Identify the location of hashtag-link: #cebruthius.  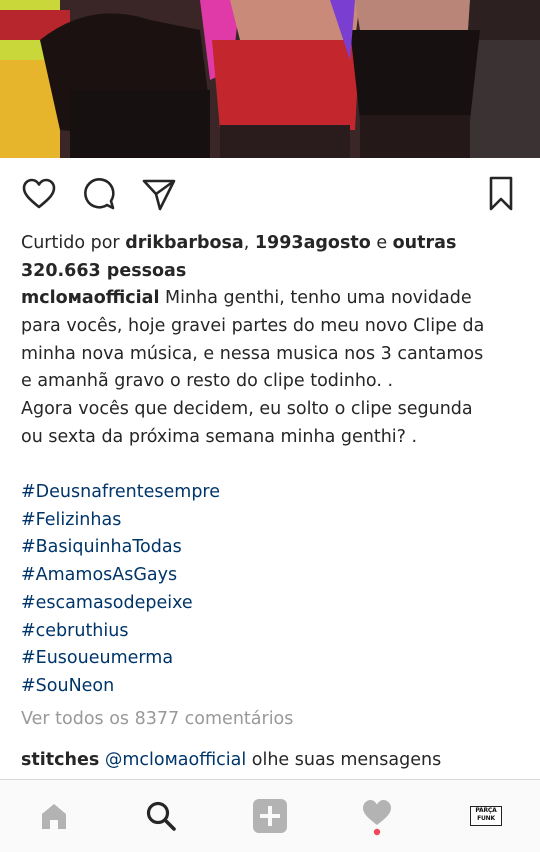
(120, 632).